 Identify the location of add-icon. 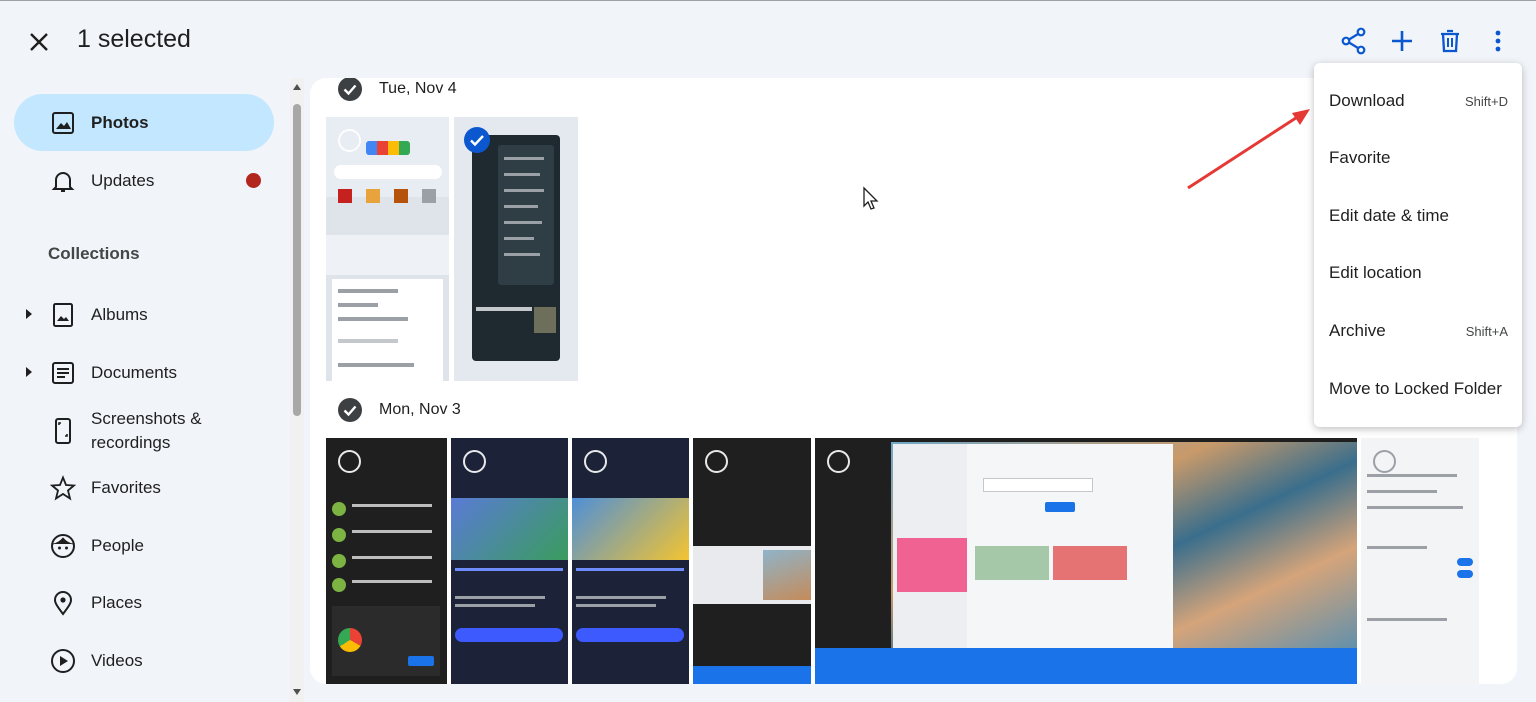
(1402, 41).